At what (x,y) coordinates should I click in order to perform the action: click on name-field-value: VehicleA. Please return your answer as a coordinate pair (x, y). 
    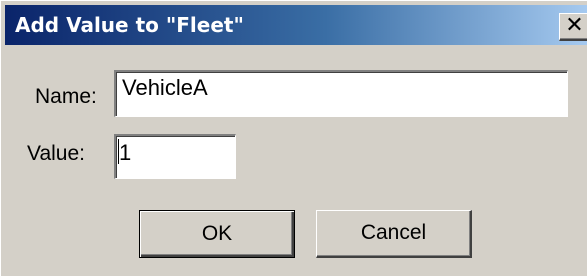
    Looking at the image, I should click on (165, 87).